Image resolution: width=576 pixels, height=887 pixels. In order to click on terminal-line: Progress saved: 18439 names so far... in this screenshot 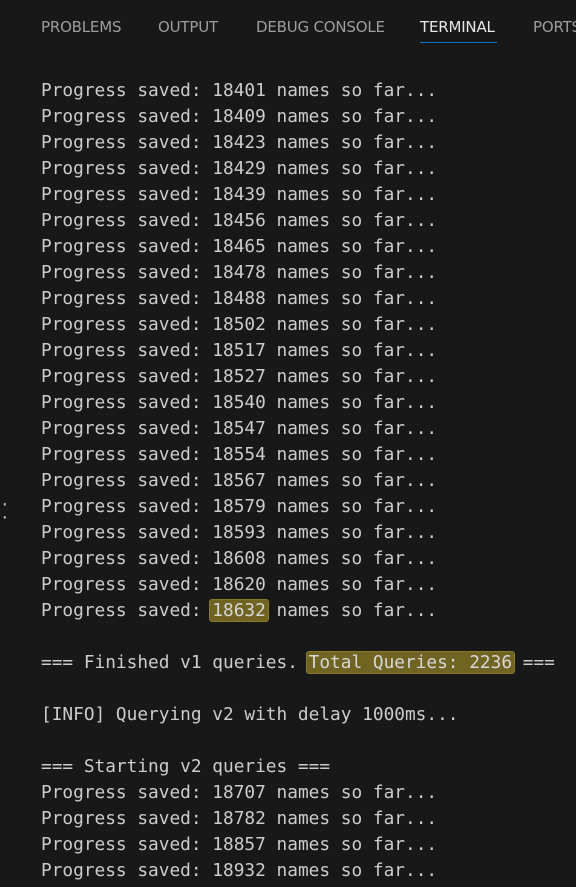, I will do `click(239, 195)`.